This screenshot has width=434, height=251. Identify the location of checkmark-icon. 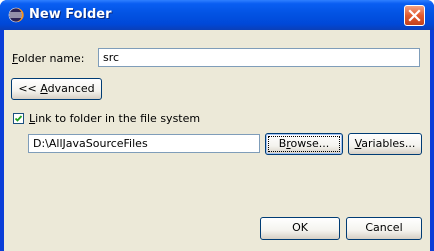
(18, 118).